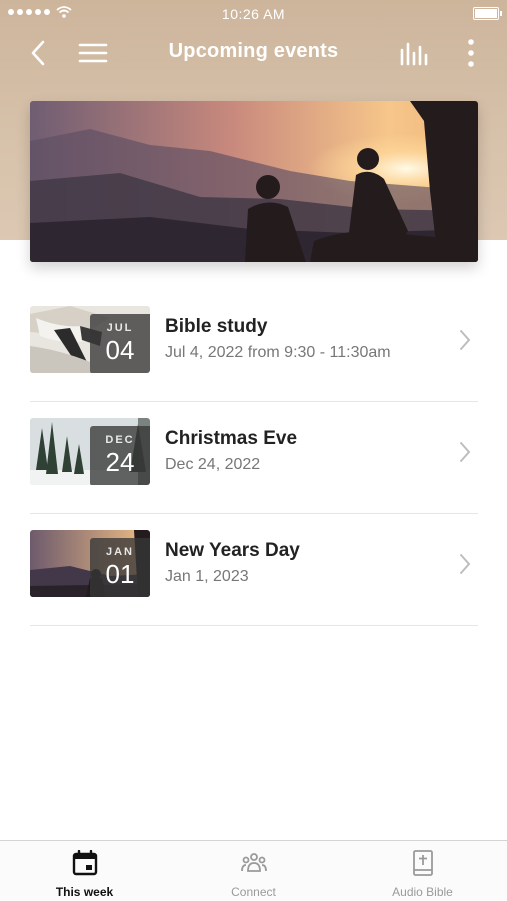 The width and height of the screenshot is (507, 901). What do you see at coordinates (119, 552) in the screenshot?
I see `date-month: JAN` at bounding box center [119, 552].